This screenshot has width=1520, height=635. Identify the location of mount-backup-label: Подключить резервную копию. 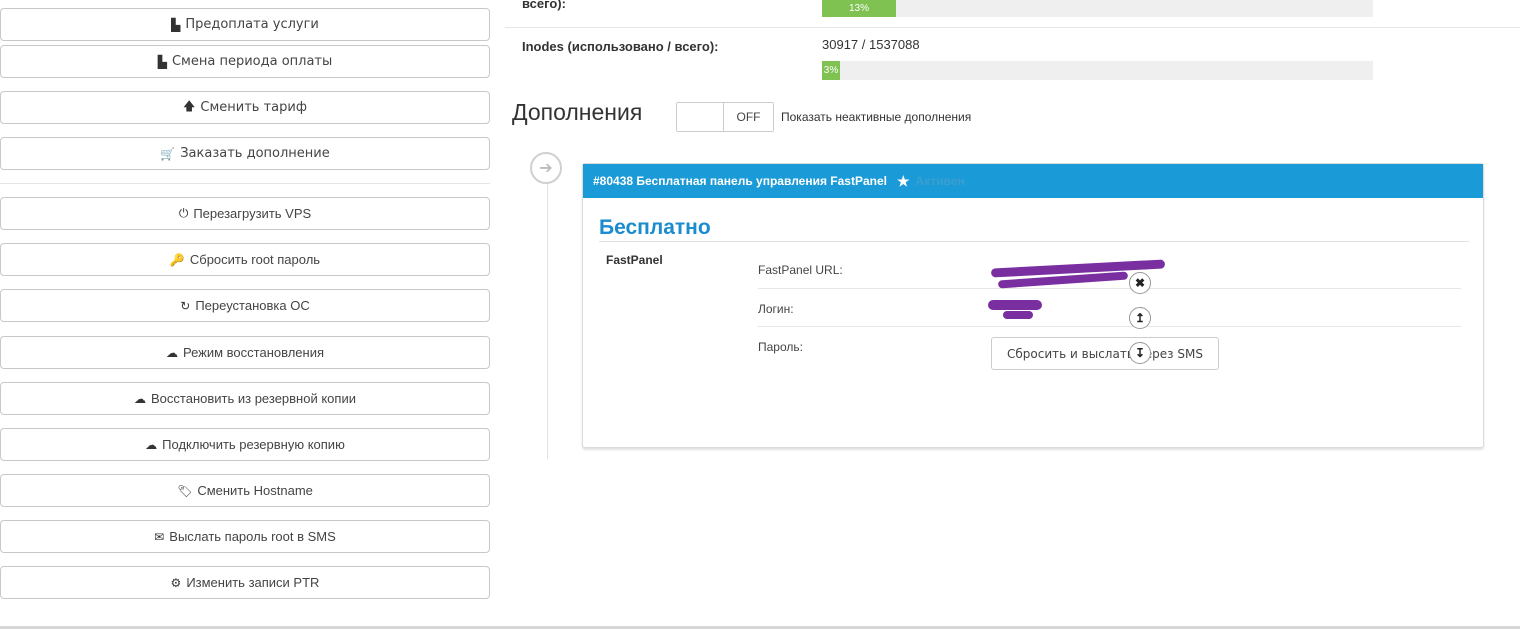
(253, 444).